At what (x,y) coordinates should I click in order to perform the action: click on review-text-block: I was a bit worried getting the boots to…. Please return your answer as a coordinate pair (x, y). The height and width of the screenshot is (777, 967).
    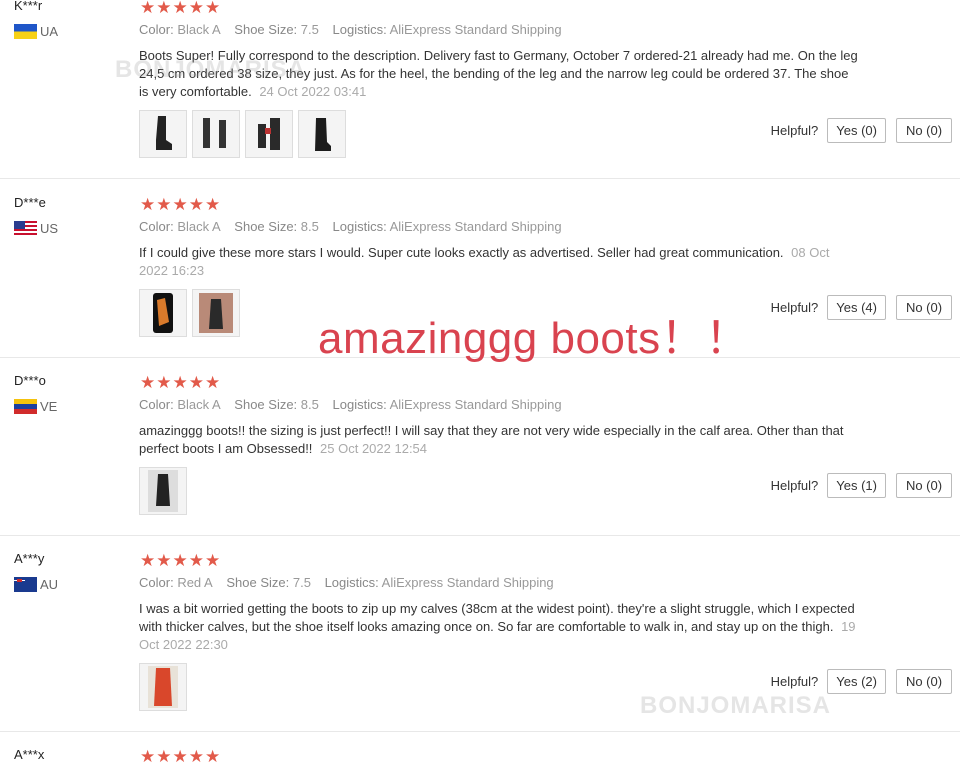
    Looking at the image, I should click on (499, 627).